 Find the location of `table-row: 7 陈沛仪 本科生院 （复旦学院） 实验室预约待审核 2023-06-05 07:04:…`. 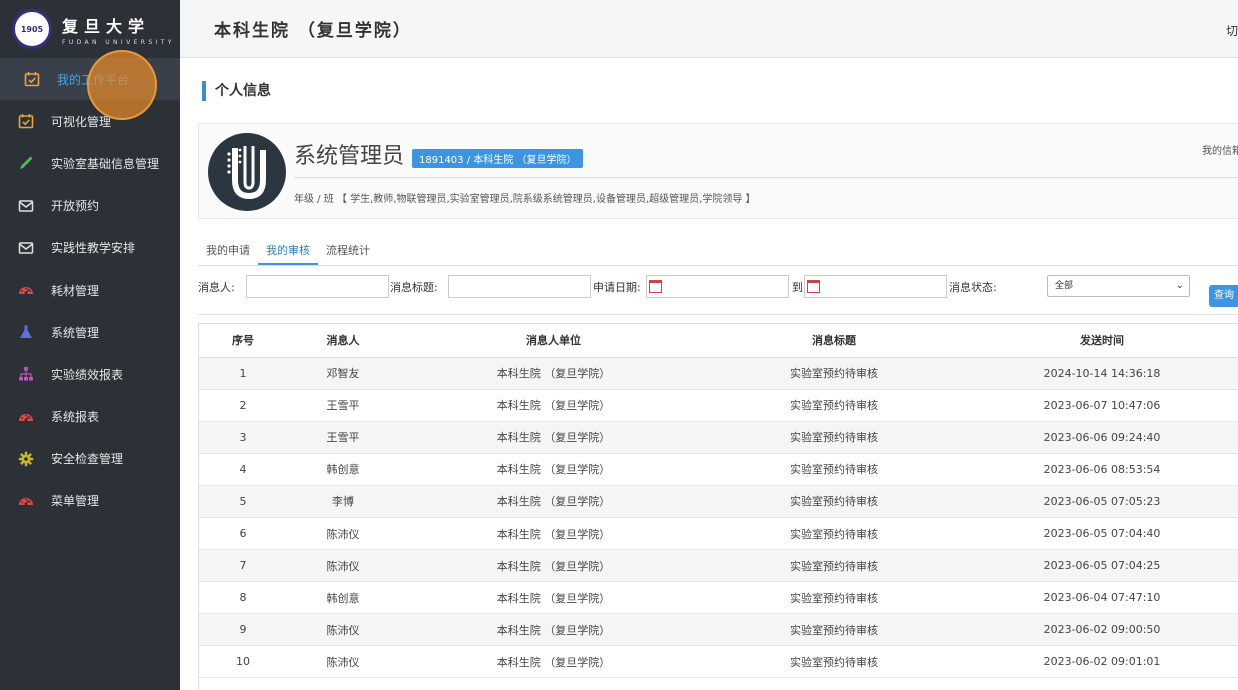

table-row: 7 陈沛仪 本科生院 （复旦学院） 实验室预约待审核 2023-06-05 07:04:… is located at coordinates (718, 566).